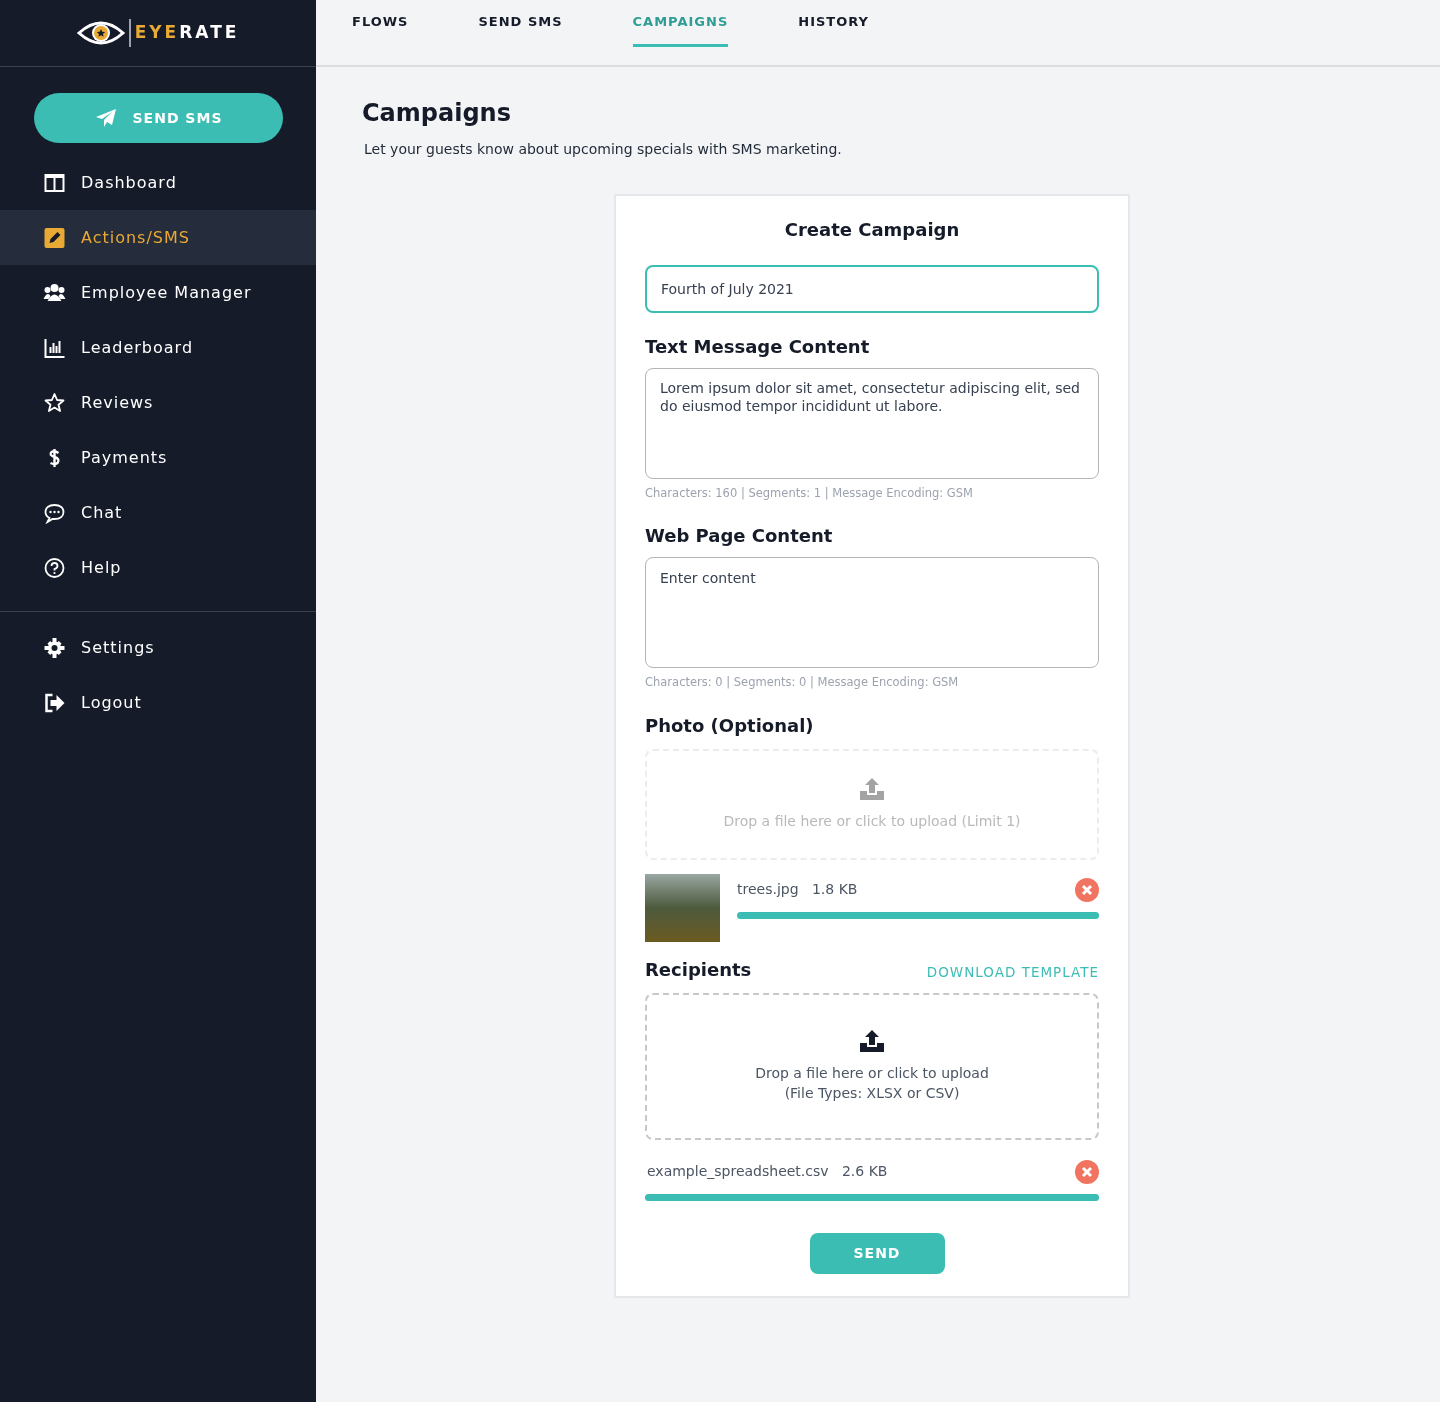  Describe the element at coordinates (158, 292) in the screenshot. I see `sidebar-item: Employee Manager` at that location.